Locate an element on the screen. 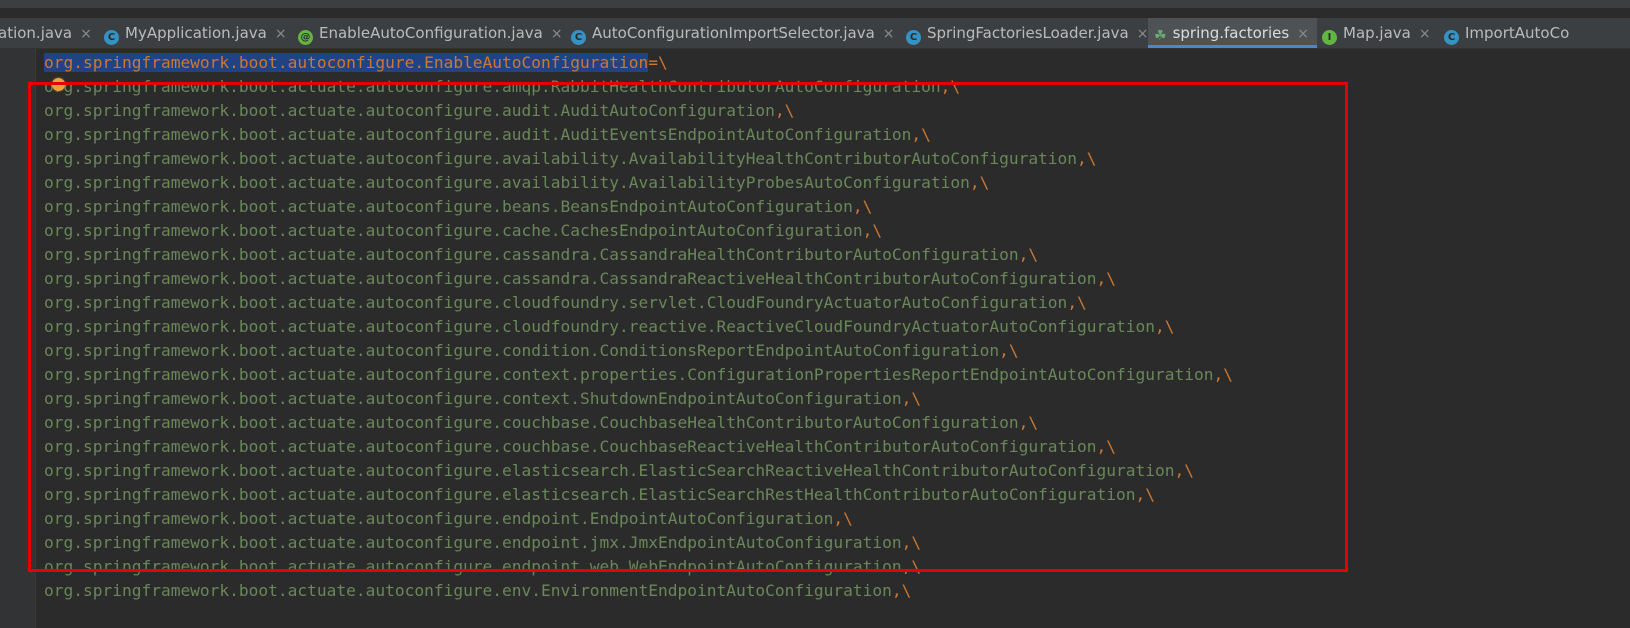 Image resolution: width=1630 pixels, height=628 pixels. tab-label: SpringFactoriesLoader.java is located at coordinates (1028, 33).